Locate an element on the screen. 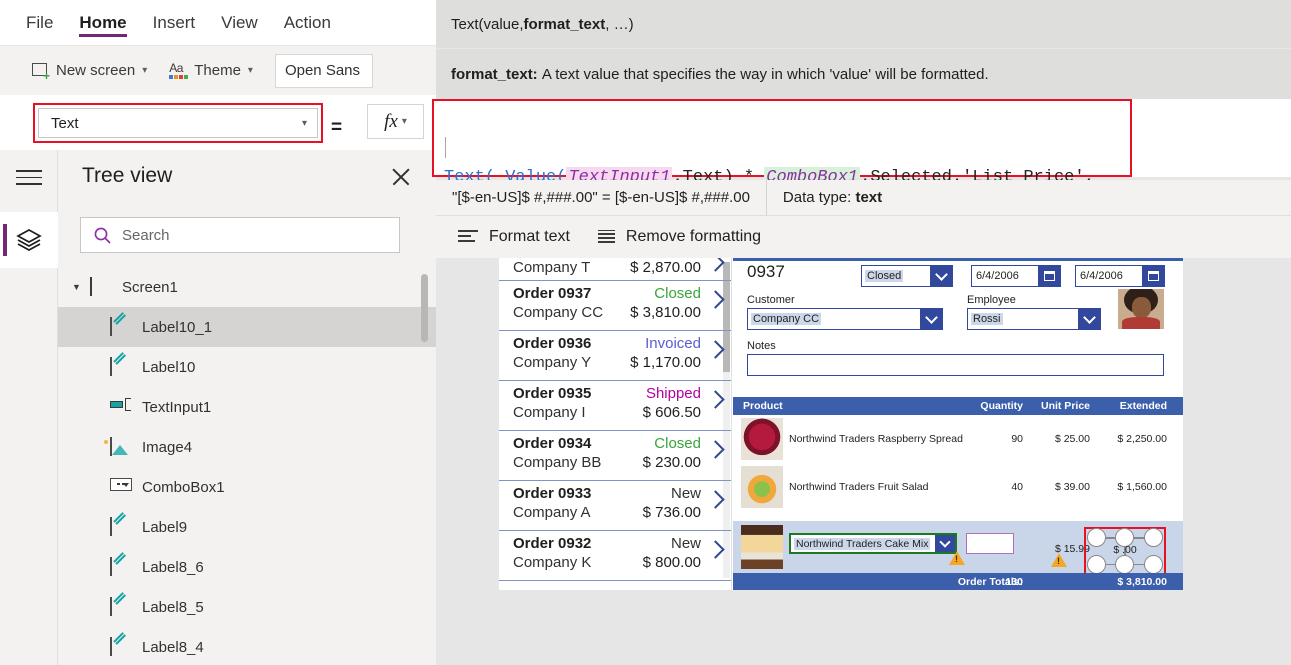 The image size is (1291, 665). status-value: Closed is located at coordinates (884, 276).